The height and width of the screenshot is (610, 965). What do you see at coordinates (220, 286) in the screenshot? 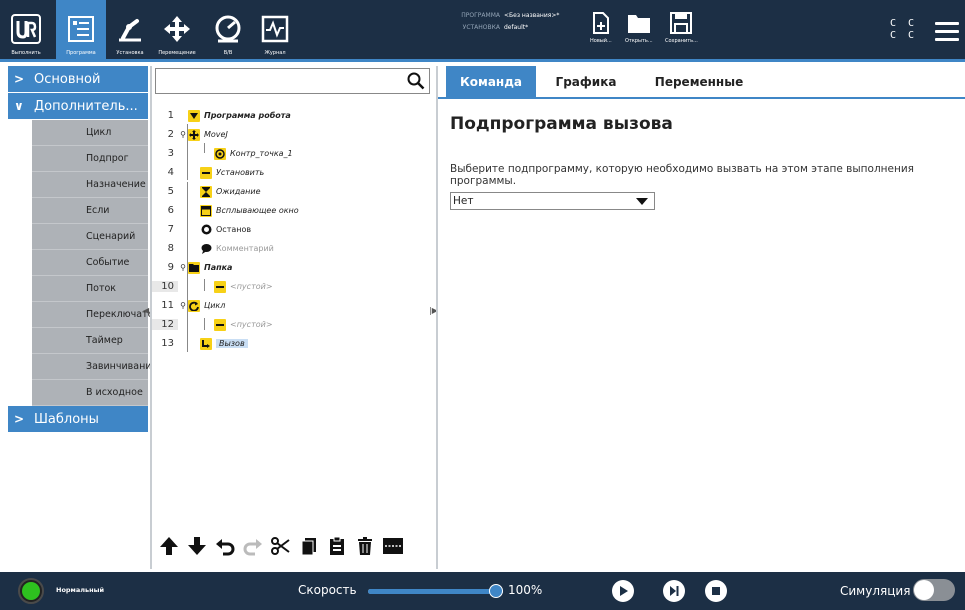
I see `empty-node-icon` at bounding box center [220, 286].